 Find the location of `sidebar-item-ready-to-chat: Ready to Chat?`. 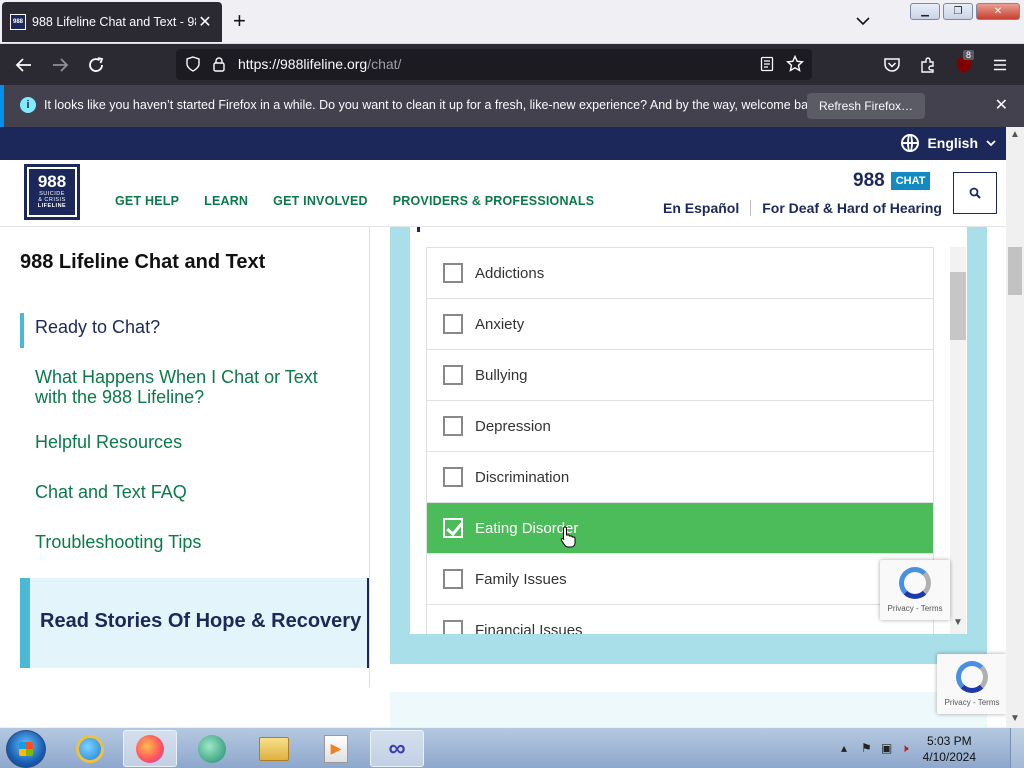

sidebar-item-ready-to-chat: Ready to Chat? is located at coordinates (190, 327).